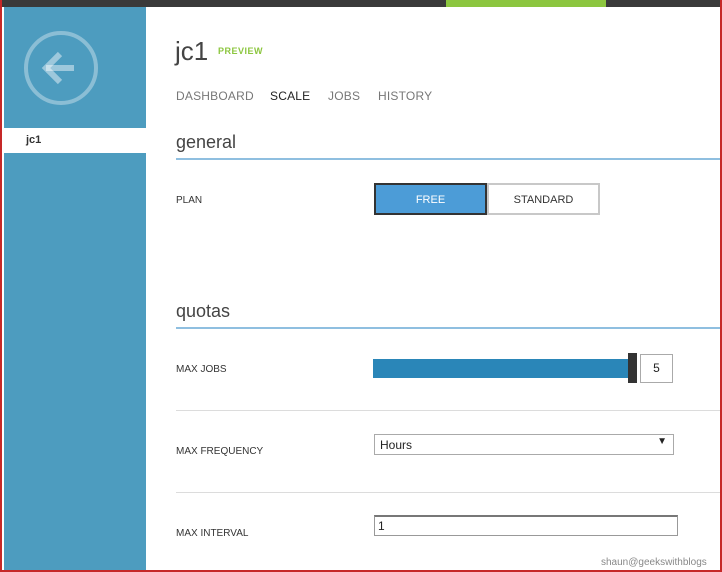  What do you see at coordinates (1, 286) in the screenshot?
I see `window-frame-left` at bounding box center [1, 286].